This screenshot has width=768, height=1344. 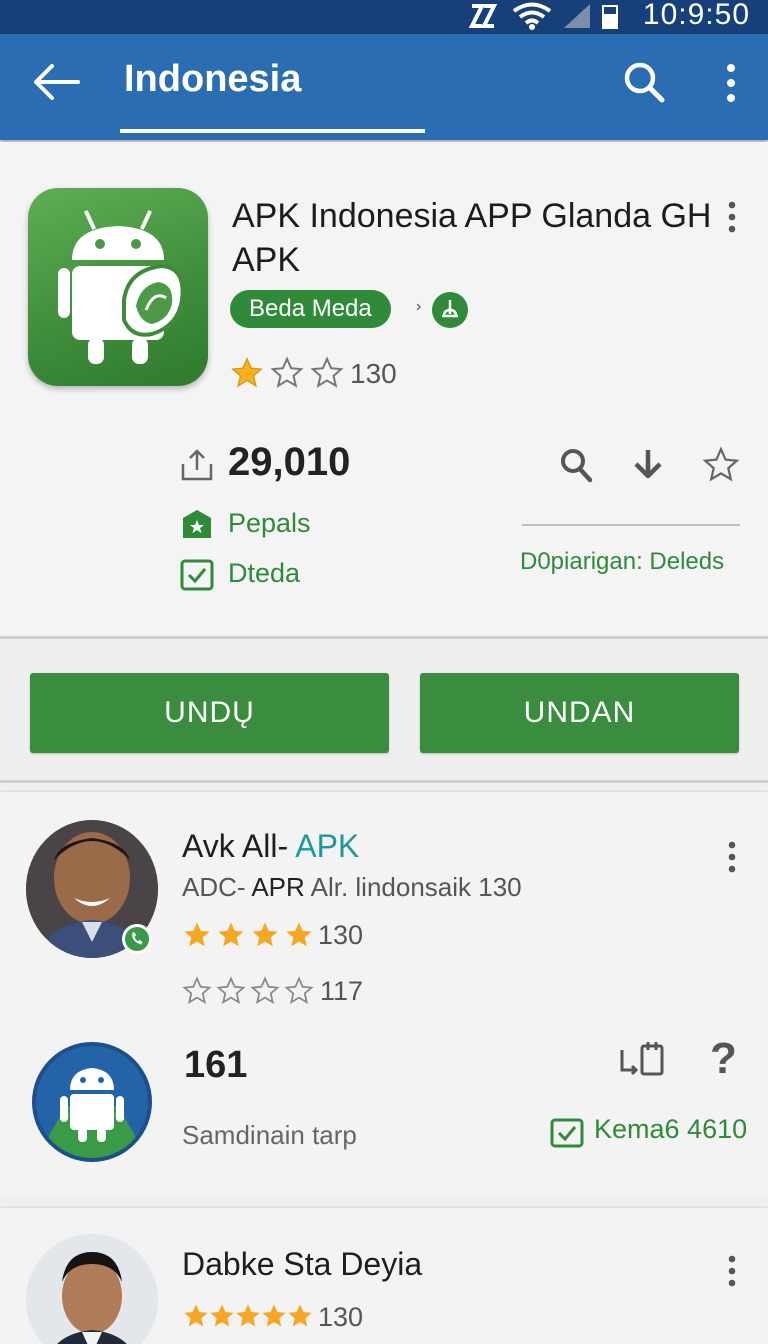 What do you see at coordinates (723, 1059) in the screenshot?
I see `help-icon: ?` at bounding box center [723, 1059].